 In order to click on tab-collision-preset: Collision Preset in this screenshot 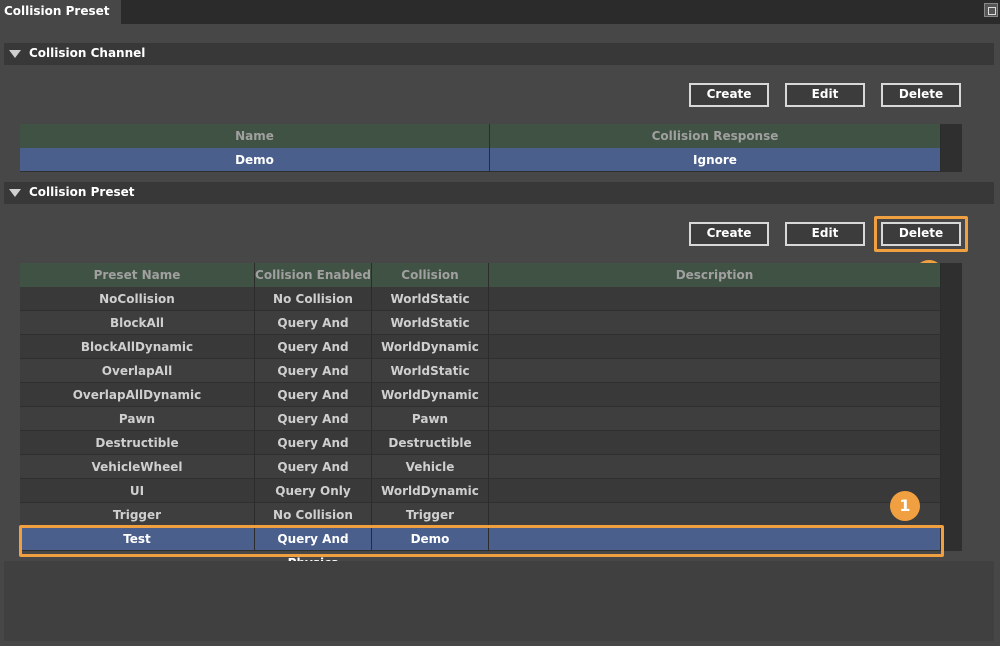, I will do `click(60, 12)`.